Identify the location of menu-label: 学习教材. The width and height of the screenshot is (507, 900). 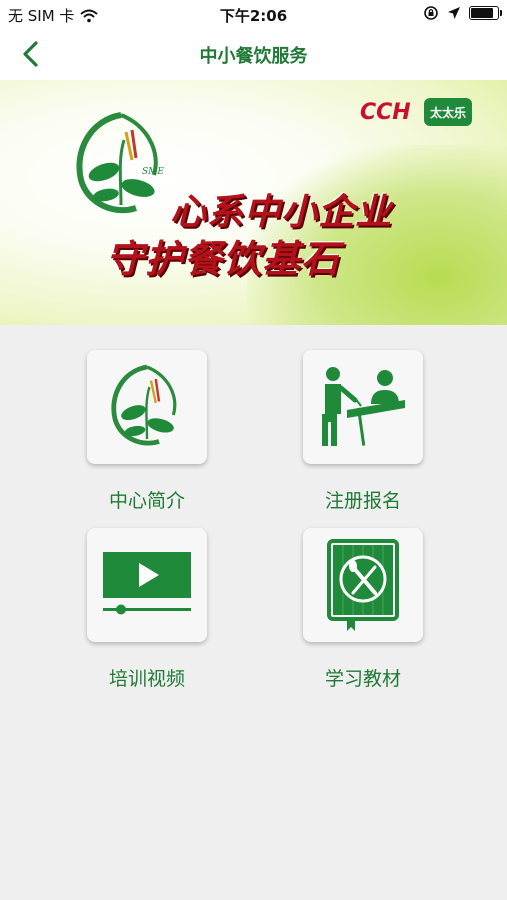
(362, 679).